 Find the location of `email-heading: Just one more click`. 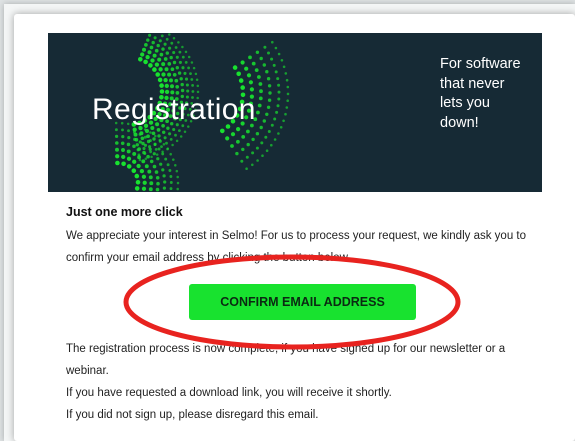

email-heading: Just one more click is located at coordinates (124, 212).